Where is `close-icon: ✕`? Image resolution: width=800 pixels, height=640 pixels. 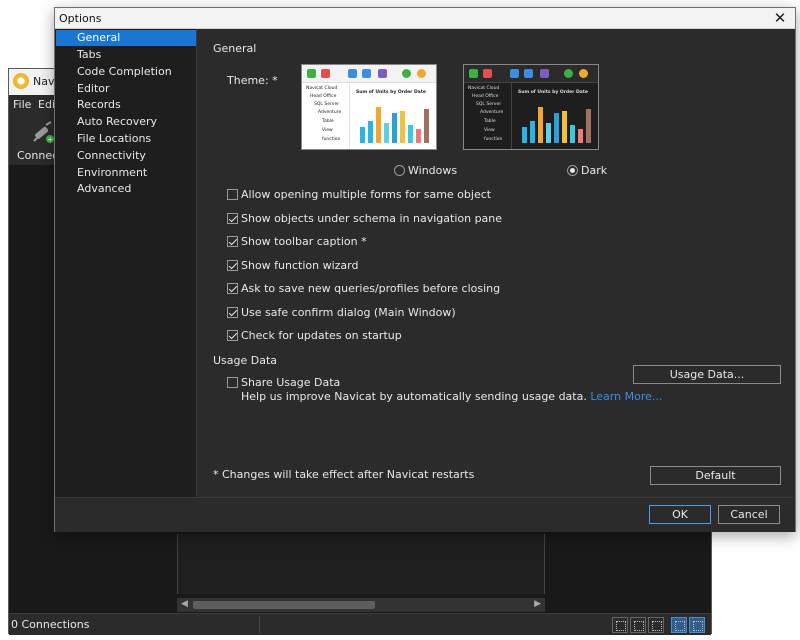 close-icon: ✕ is located at coordinates (780, 18).